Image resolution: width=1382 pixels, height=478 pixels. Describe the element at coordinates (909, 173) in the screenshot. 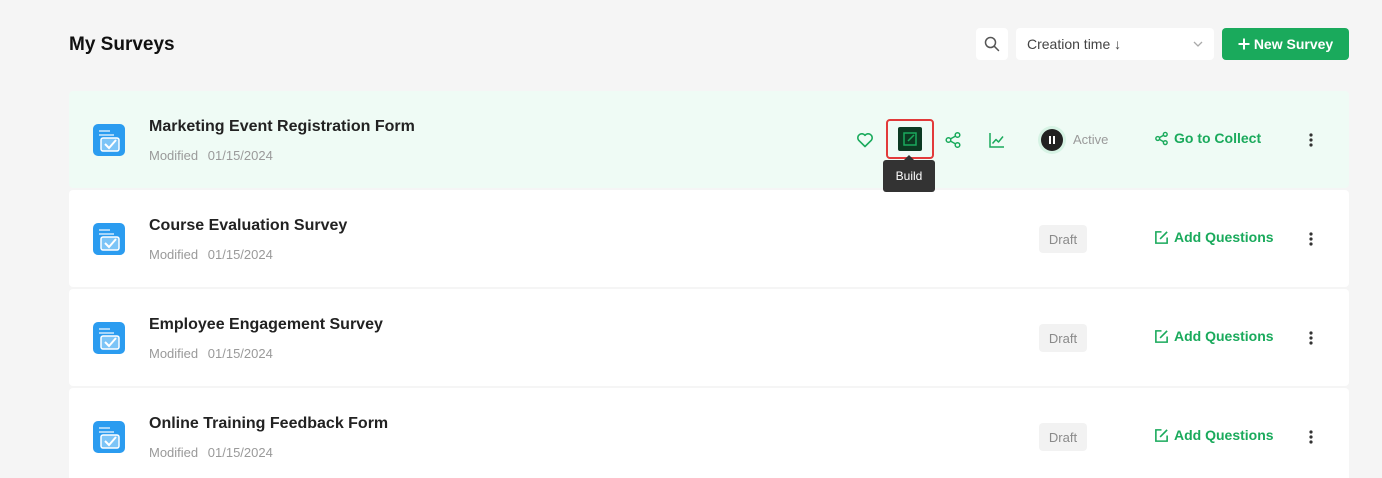

I see `build-tooltip: Build` at that location.